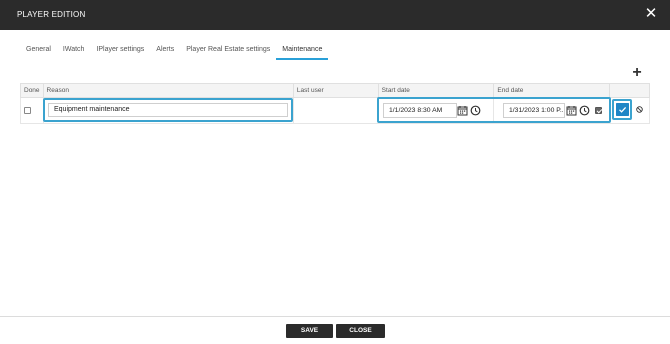  Describe the element at coordinates (598, 110) in the screenshot. I see `end-date-enabled-checkbox` at that location.